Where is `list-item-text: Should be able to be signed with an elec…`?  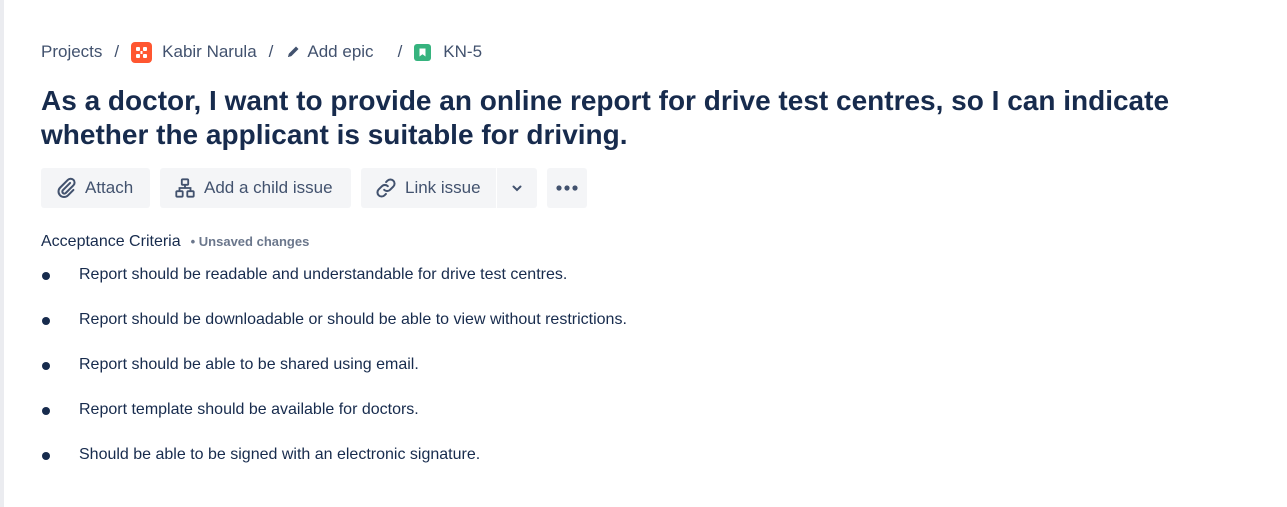 list-item-text: Should be able to be signed with an elec… is located at coordinates (280, 454).